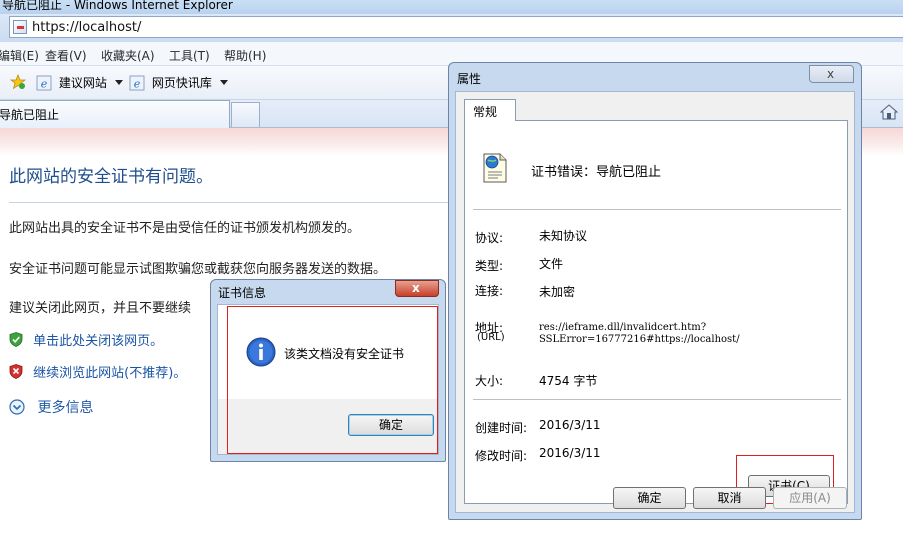 Image resolution: width=903 pixels, height=558 pixels. I want to click on recommendation-text: 建议关闭此网页，并且不要继续, so click(100, 308).